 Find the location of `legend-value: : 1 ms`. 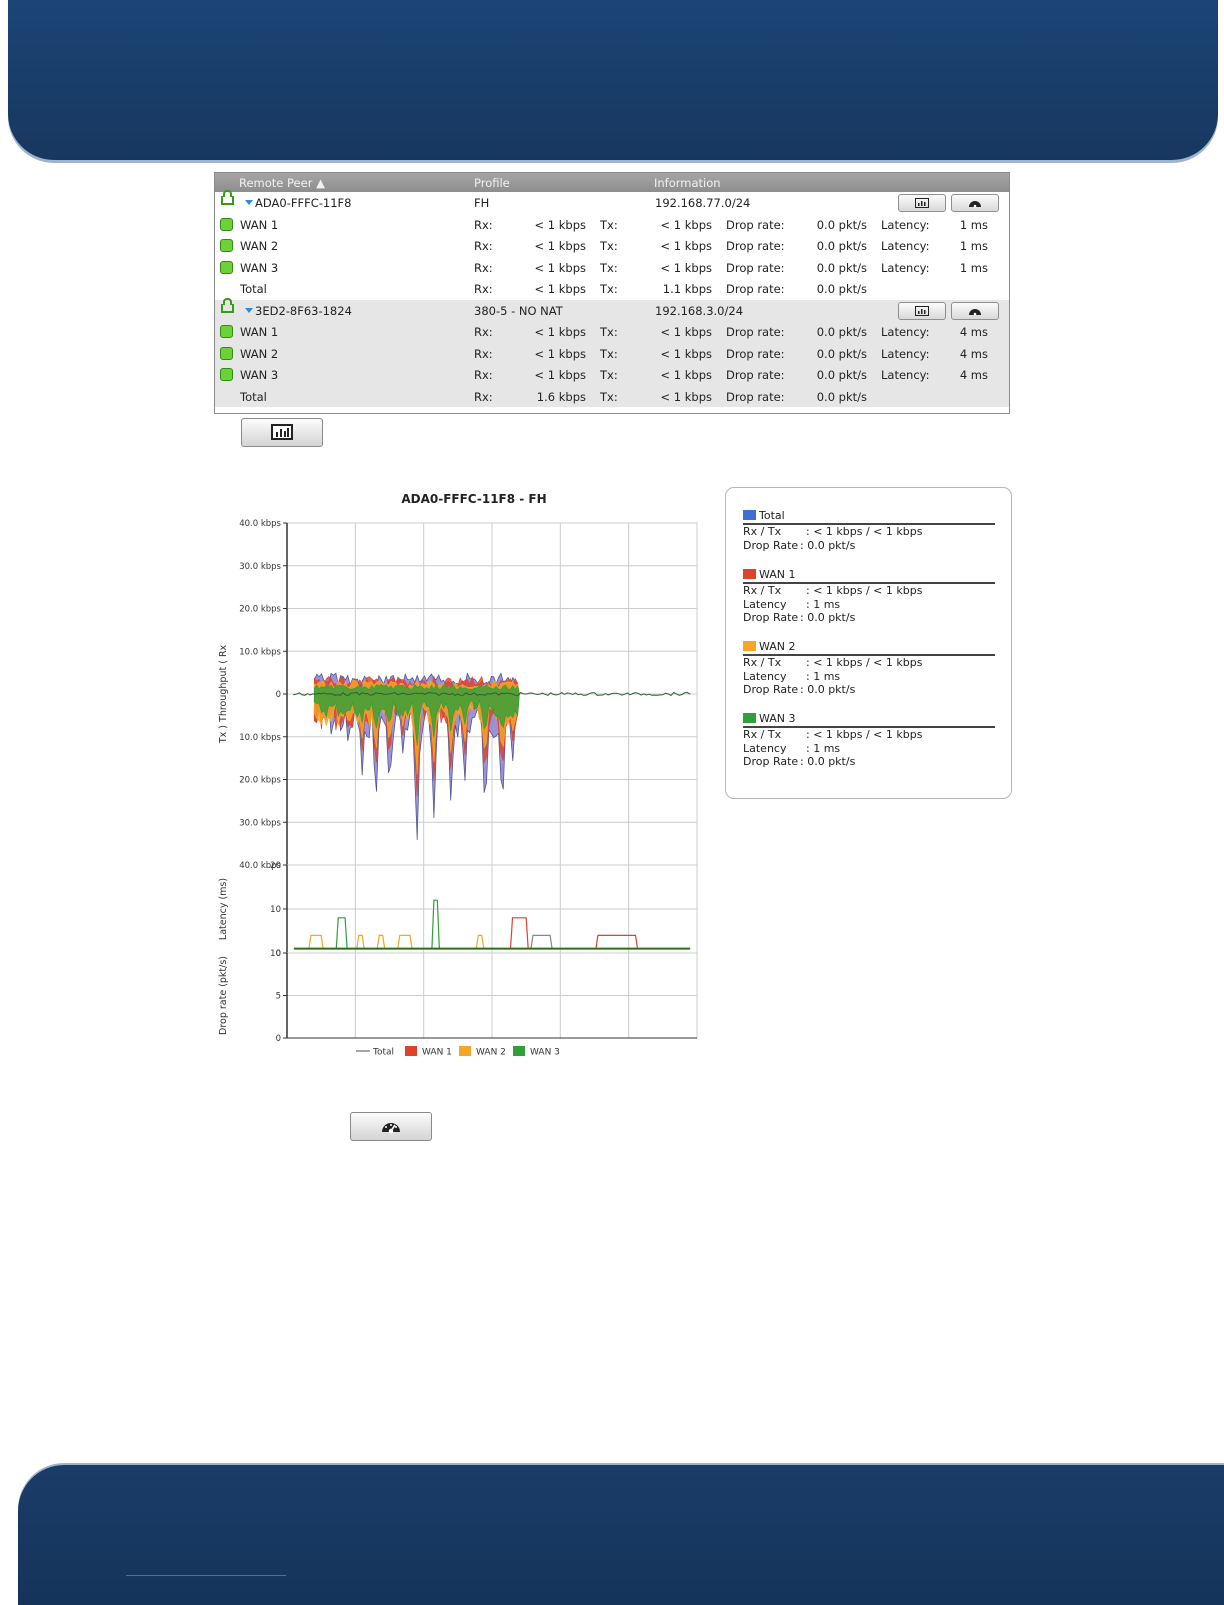

legend-value: : 1 ms is located at coordinates (823, 676).